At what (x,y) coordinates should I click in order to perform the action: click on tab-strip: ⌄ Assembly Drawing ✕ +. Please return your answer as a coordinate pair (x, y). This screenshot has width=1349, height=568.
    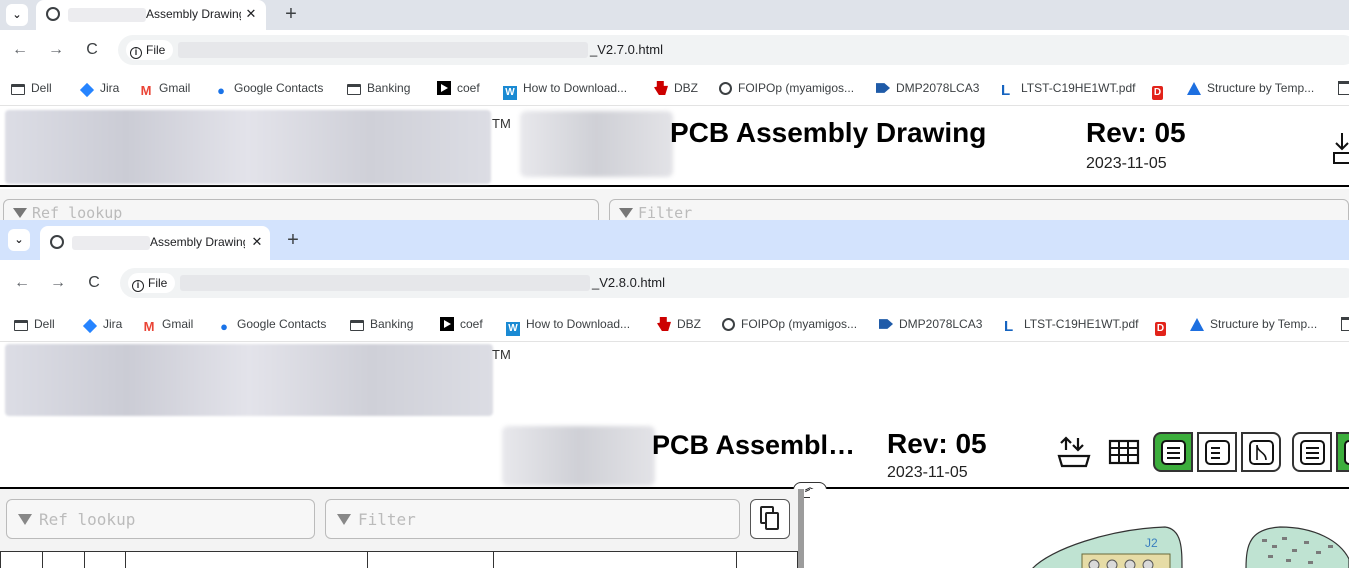
    Looking at the image, I should click on (674, 15).